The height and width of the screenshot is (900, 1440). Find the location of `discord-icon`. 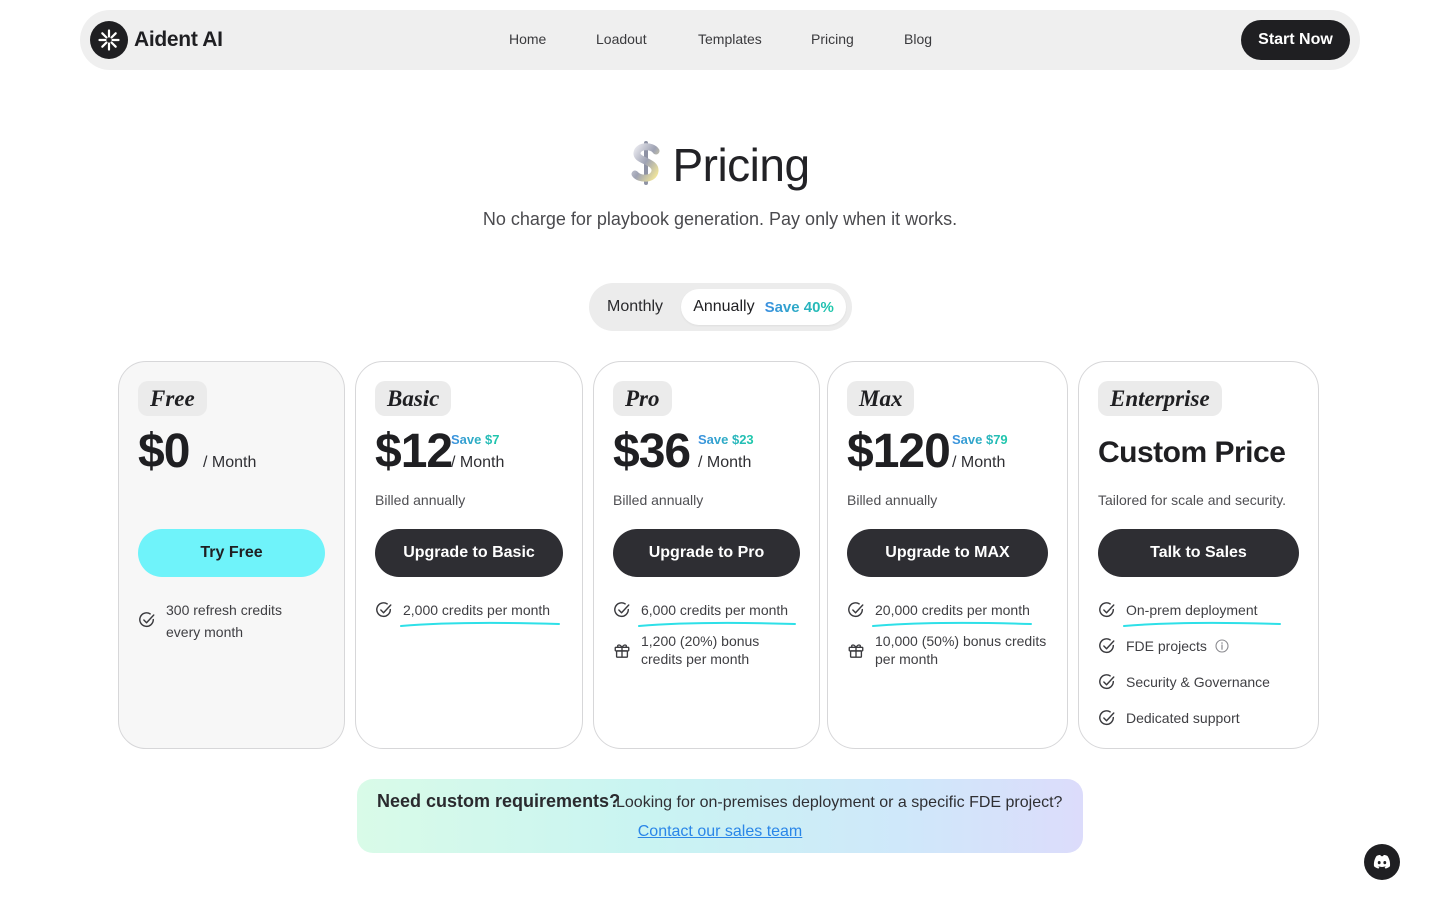

discord-icon is located at coordinates (1382, 862).